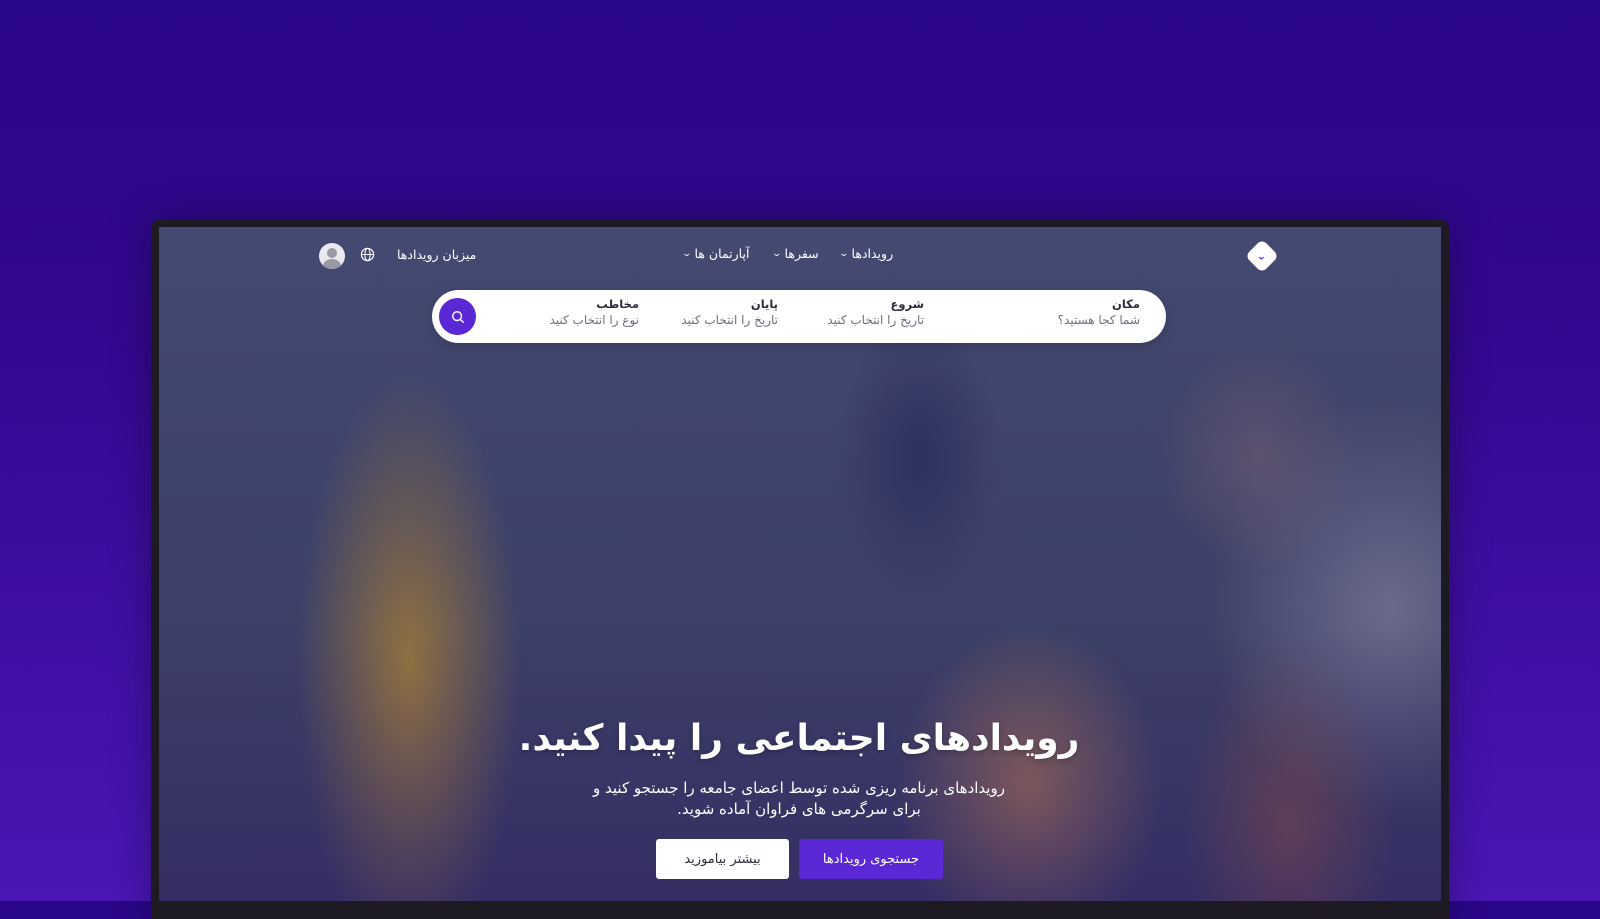 This screenshot has width=1600, height=919. What do you see at coordinates (722, 253) in the screenshot?
I see `nav-apartments-label: آپارتمان ها` at bounding box center [722, 253].